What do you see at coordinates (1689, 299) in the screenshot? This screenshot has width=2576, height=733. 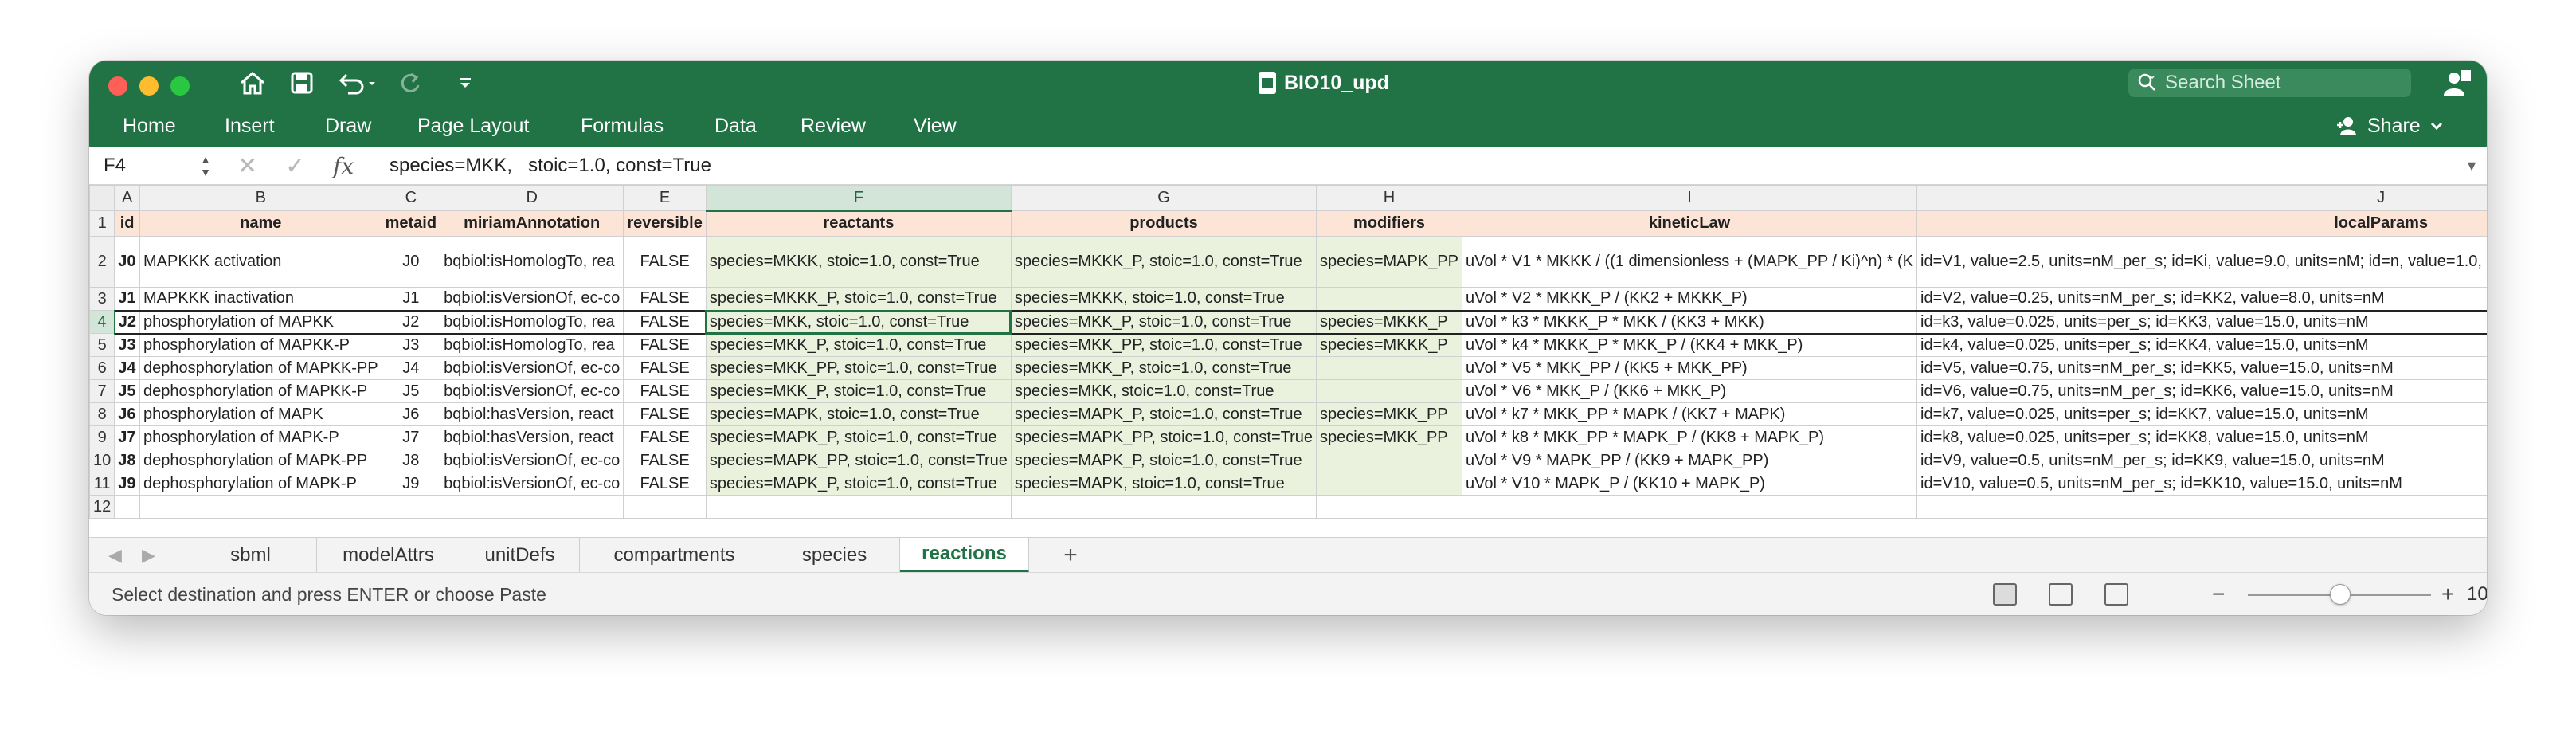 I see `cell-kinetic-law: uVol * V2 * MKKK_P / (KK2 + MKKK_P)` at bounding box center [1689, 299].